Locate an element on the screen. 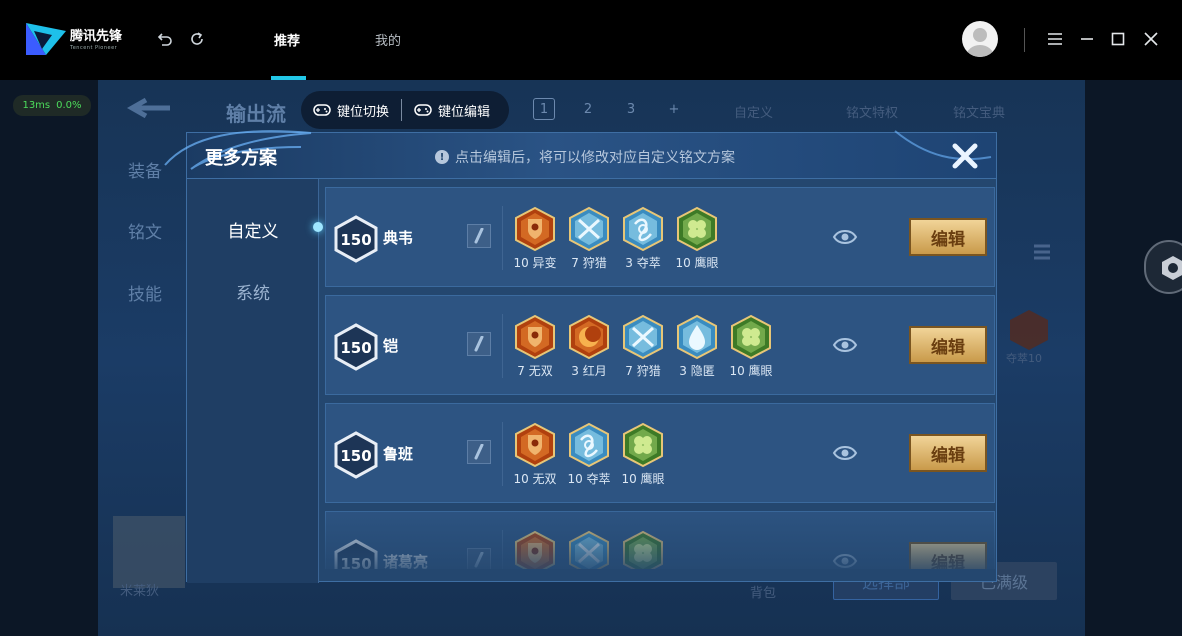 The image size is (1182, 636). title-bar: 腾讯先锋 Tencent Pioneer 推荐 我的 is located at coordinates (591, 40).